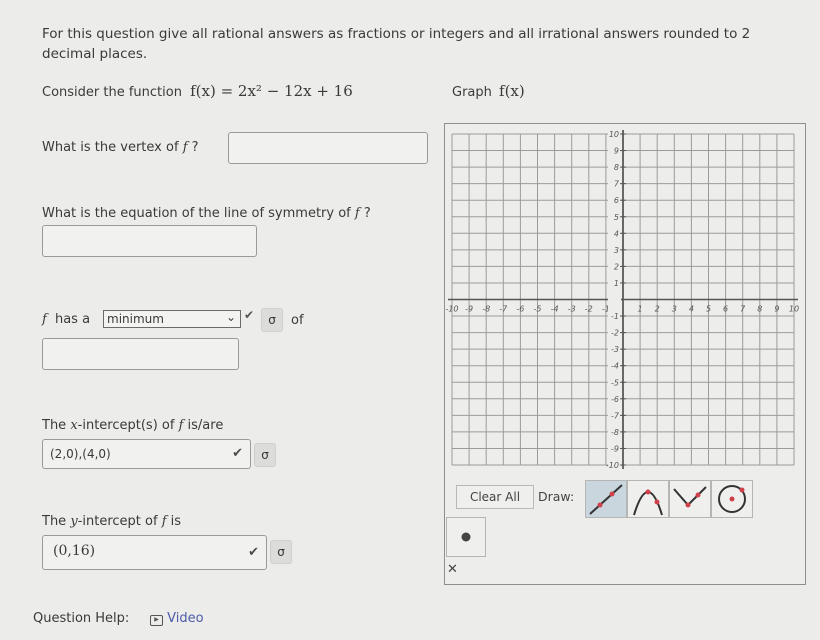 The width and height of the screenshot is (820, 640). Describe the element at coordinates (776, 309) in the screenshot. I see `x-tick-label: 9` at that location.